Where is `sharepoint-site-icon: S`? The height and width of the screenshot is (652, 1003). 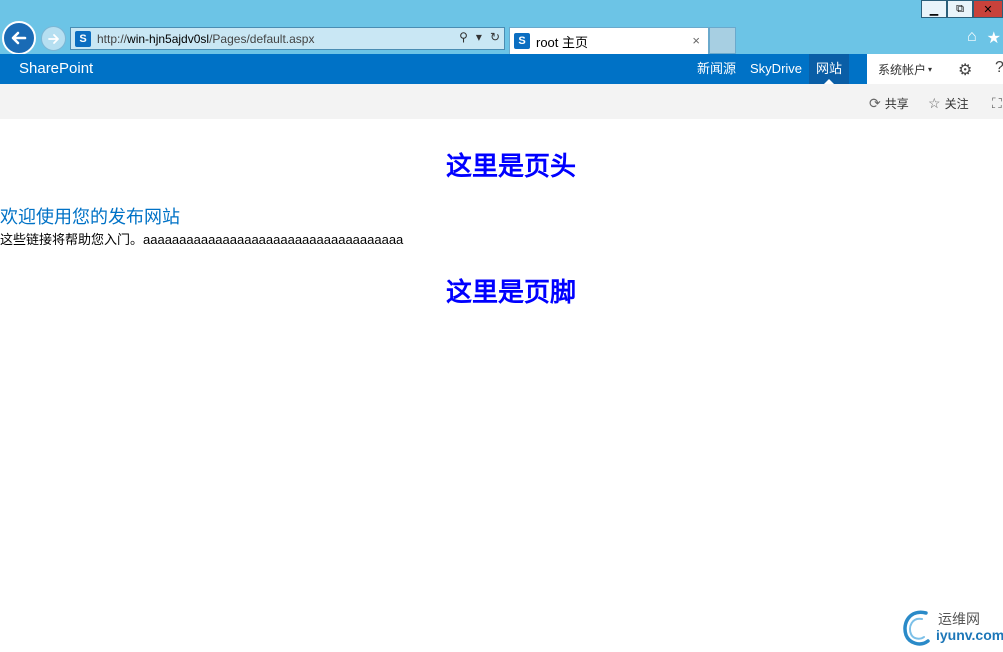 sharepoint-site-icon: S is located at coordinates (83, 38).